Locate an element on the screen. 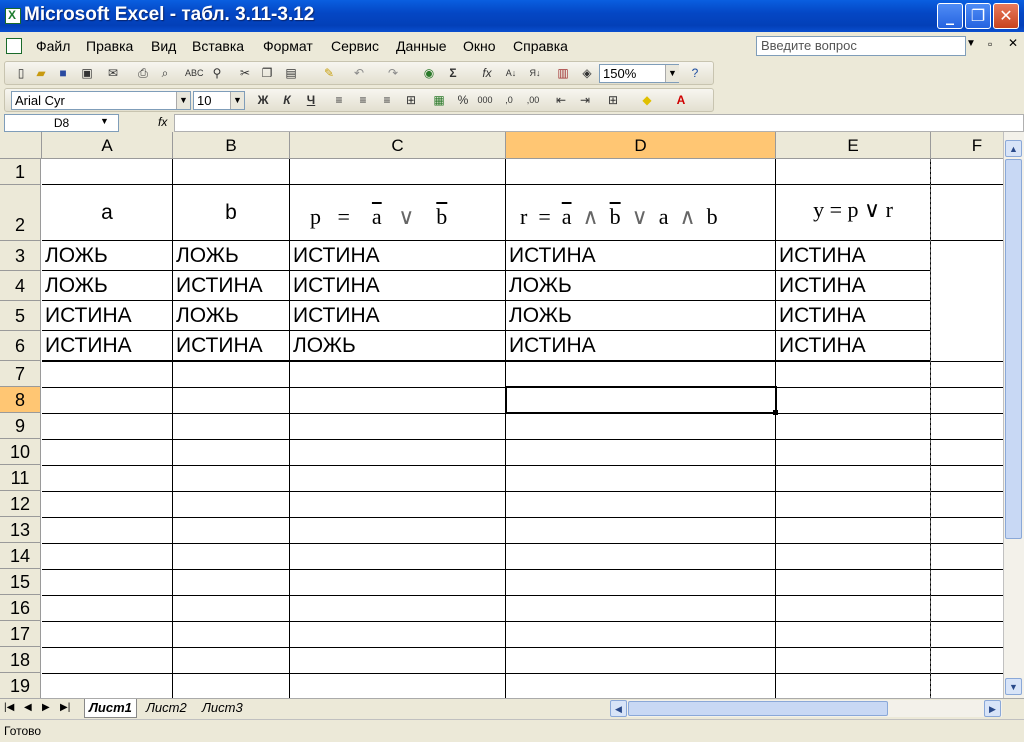 Image resolution: width=1024 pixels, height=742 pixels. menu-insert: Вставка is located at coordinates (218, 46).